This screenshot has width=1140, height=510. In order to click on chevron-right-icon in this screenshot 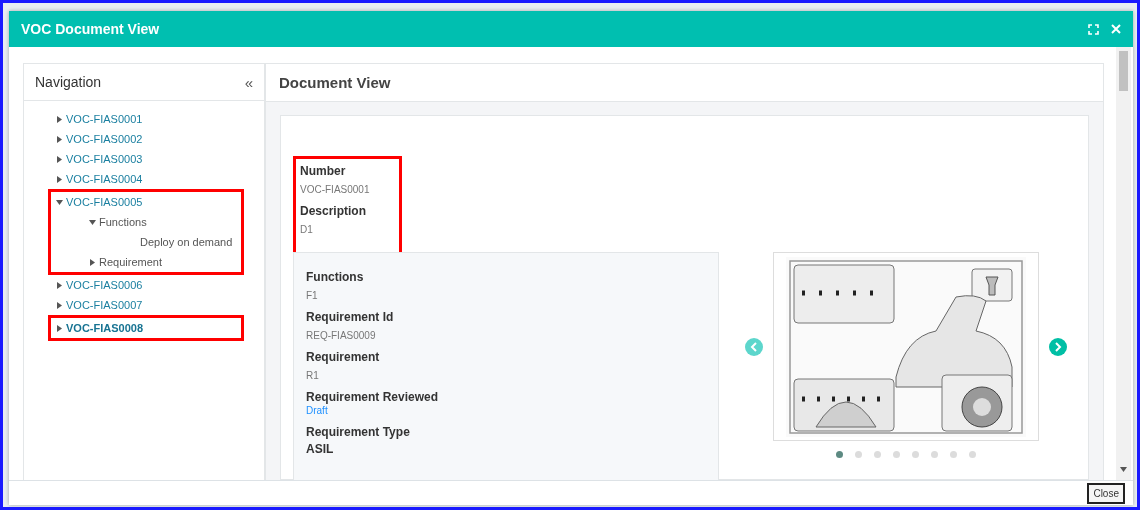, I will do `click(1058, 346)`.